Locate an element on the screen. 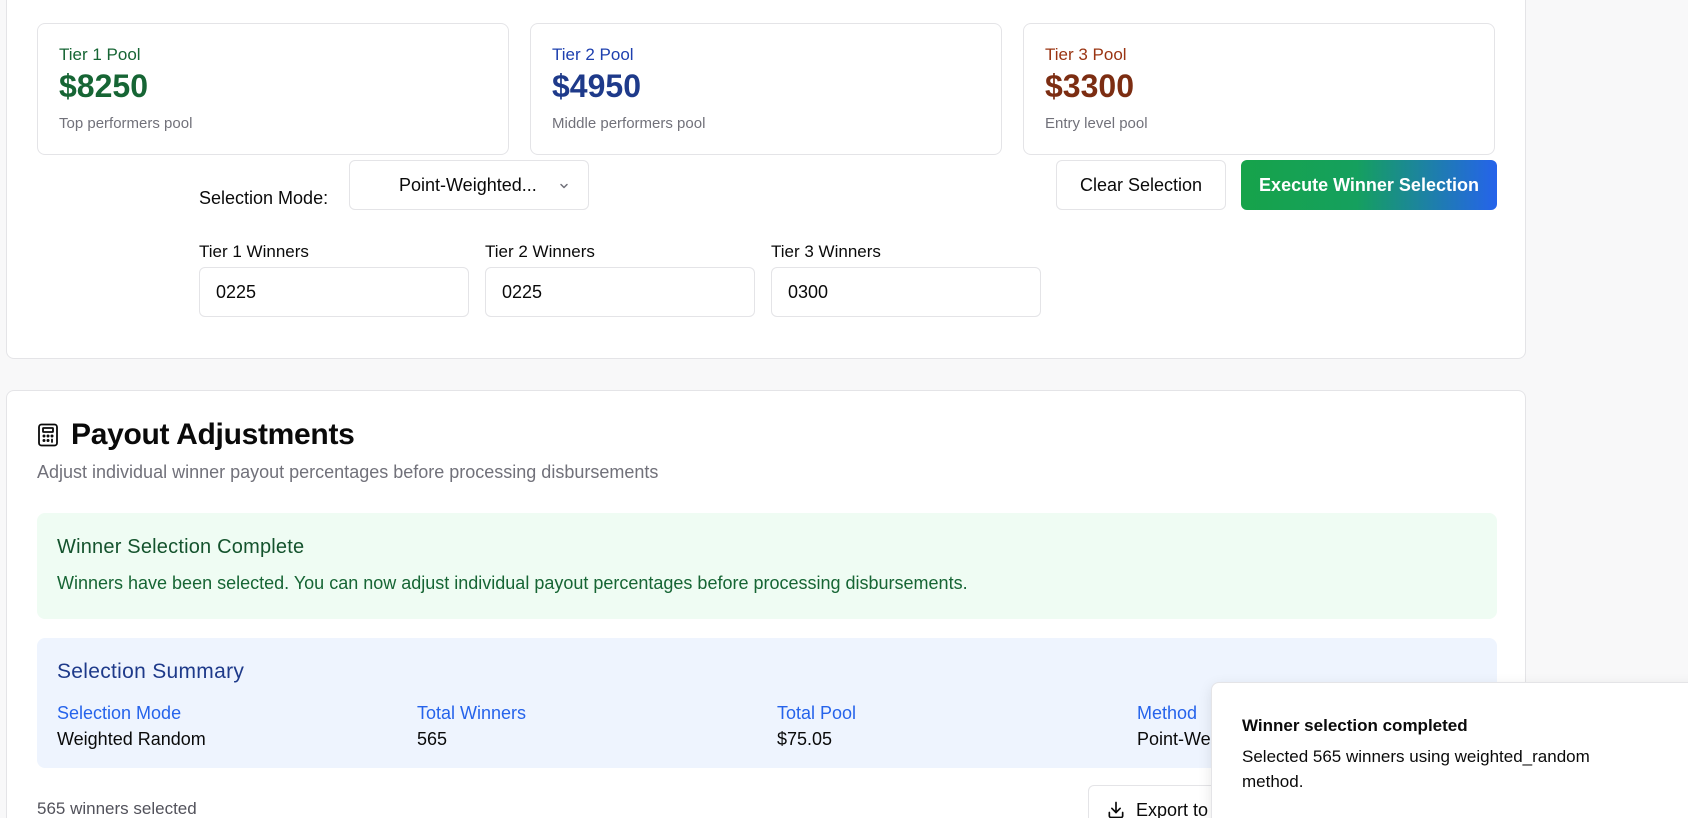  tier-3-winners-label: Tier 3 Winners is located at coordinates (826, 251).